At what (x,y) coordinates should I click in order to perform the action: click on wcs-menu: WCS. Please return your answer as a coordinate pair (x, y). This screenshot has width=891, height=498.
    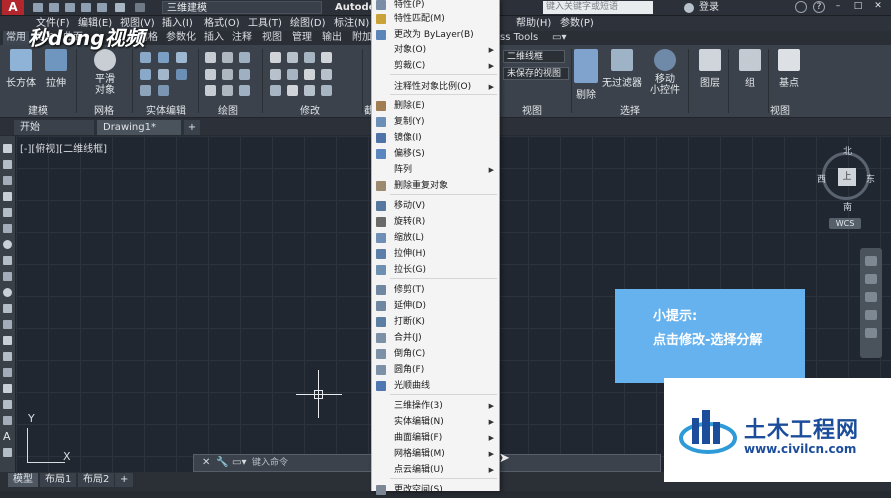
    Looking at the image, I should click on (845, 223).